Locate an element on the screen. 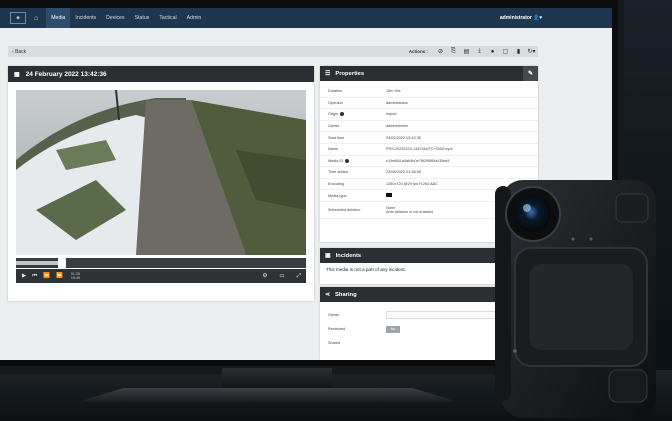 The height and width of the screenshot is (421, 672). time-display: 01:35 15:49 is located at coordinates (75, 276).